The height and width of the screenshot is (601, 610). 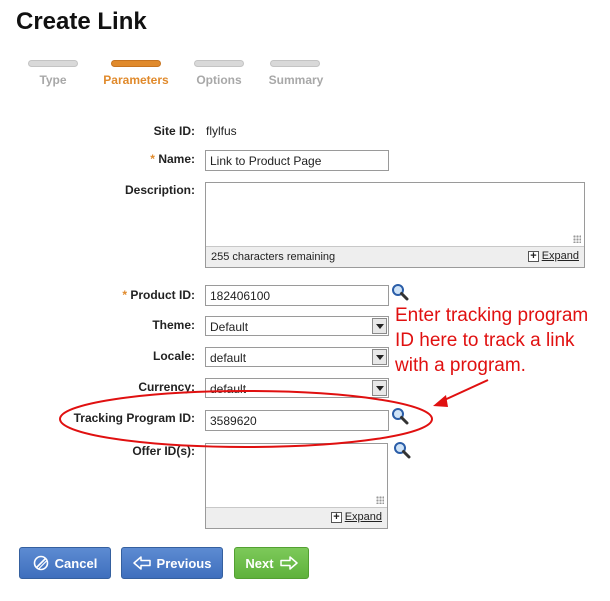 What do you see at coordinates (172, 563) in the screenshot?
I see `previous-button: Previous` at bounding box center [172, 563].